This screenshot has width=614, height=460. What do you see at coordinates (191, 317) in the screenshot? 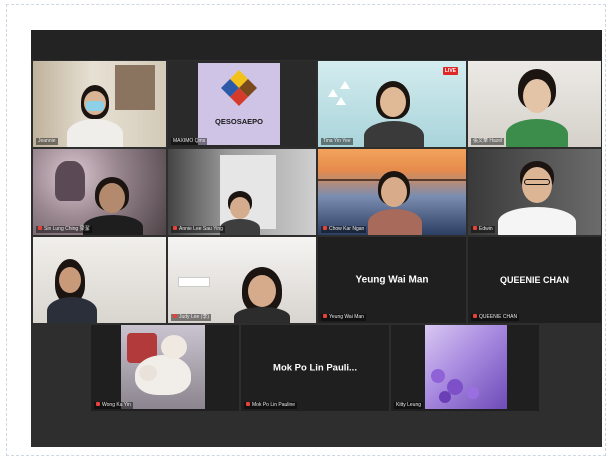
I see `participant-name: Judy Lee (李)` at bounding box center [191, 317].